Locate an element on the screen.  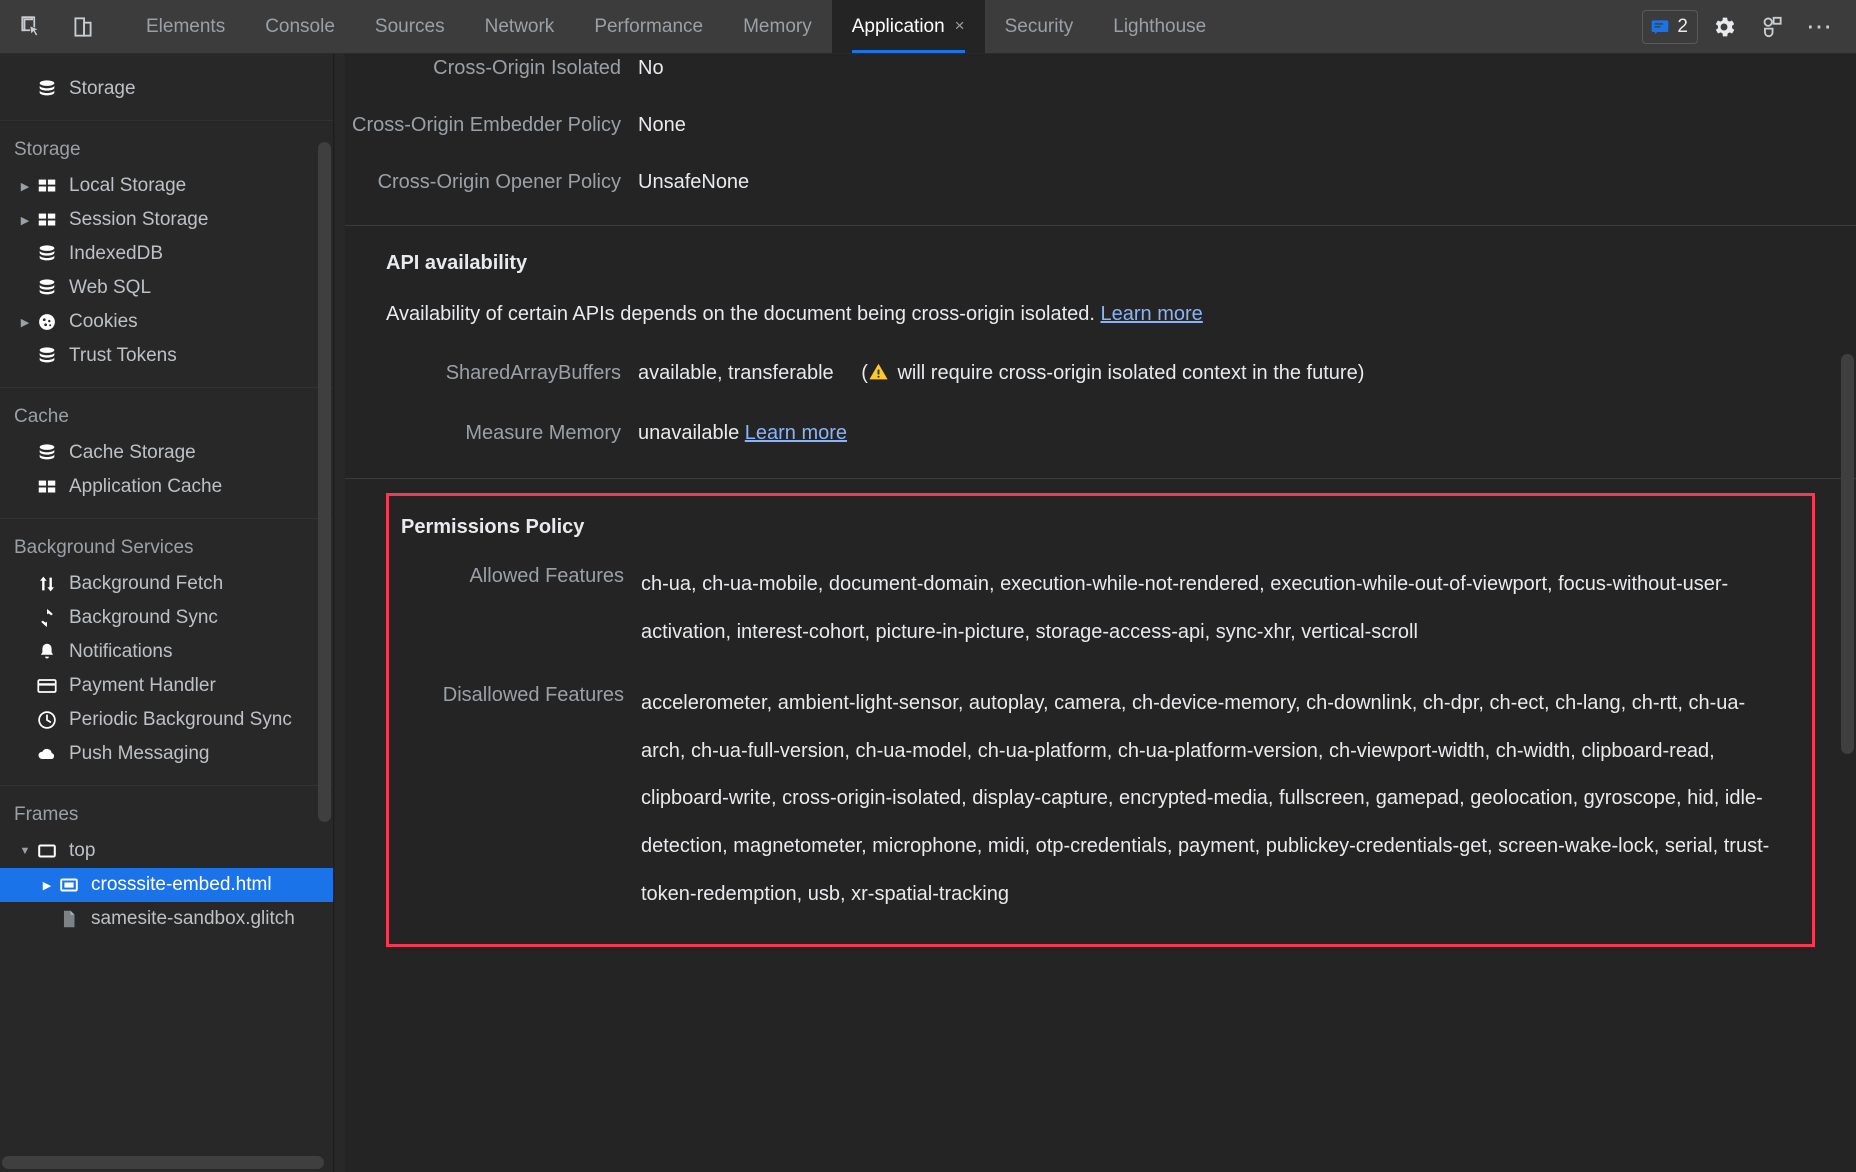
tab-label: Performance is located at coordinates (649, 26).